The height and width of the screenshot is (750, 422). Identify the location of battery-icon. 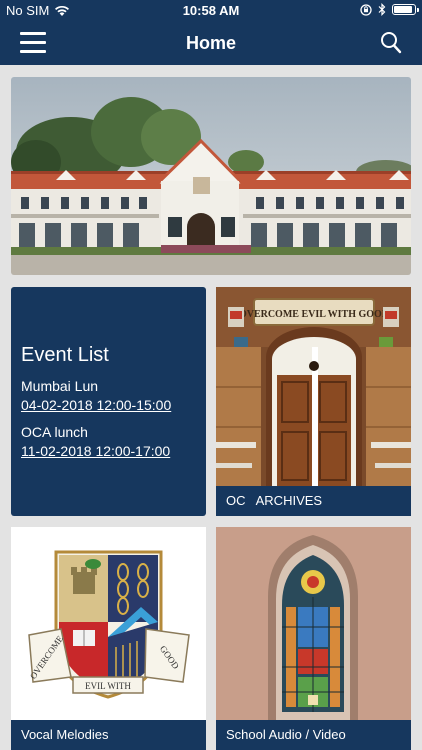
(405, 9).